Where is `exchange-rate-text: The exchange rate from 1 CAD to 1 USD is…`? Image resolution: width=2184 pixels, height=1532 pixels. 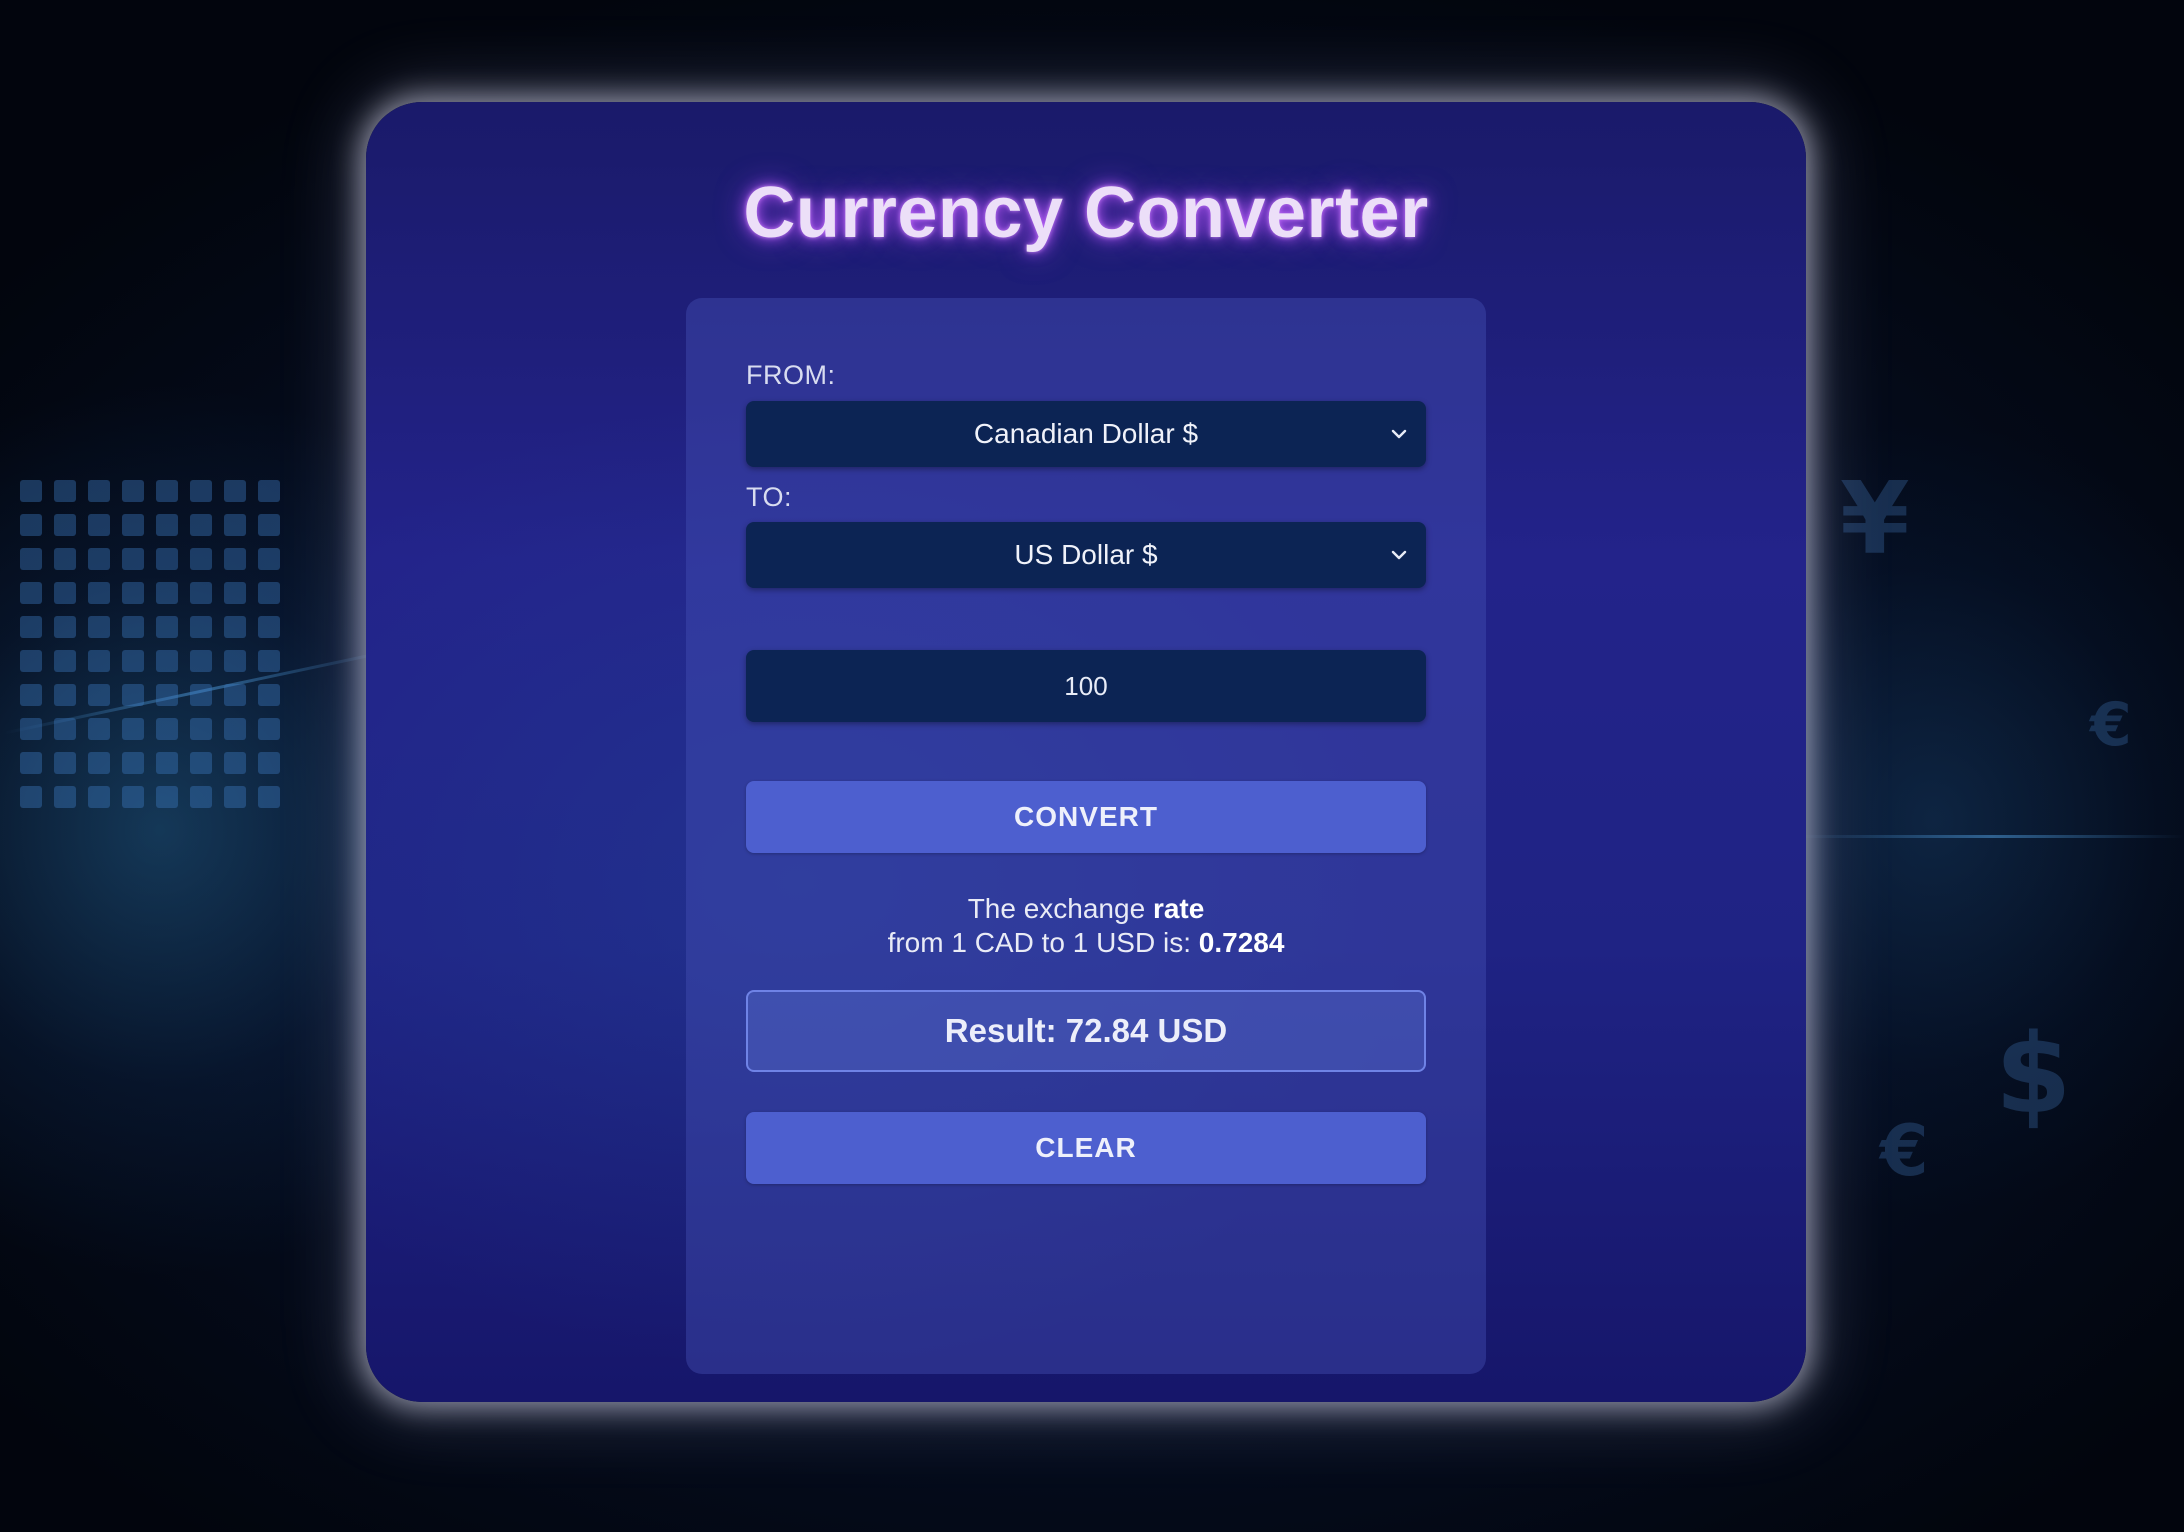
exchange-rate-text: The exchange rate from 1 CAD to 1 USD is… is located at coordinates (1086, 926).